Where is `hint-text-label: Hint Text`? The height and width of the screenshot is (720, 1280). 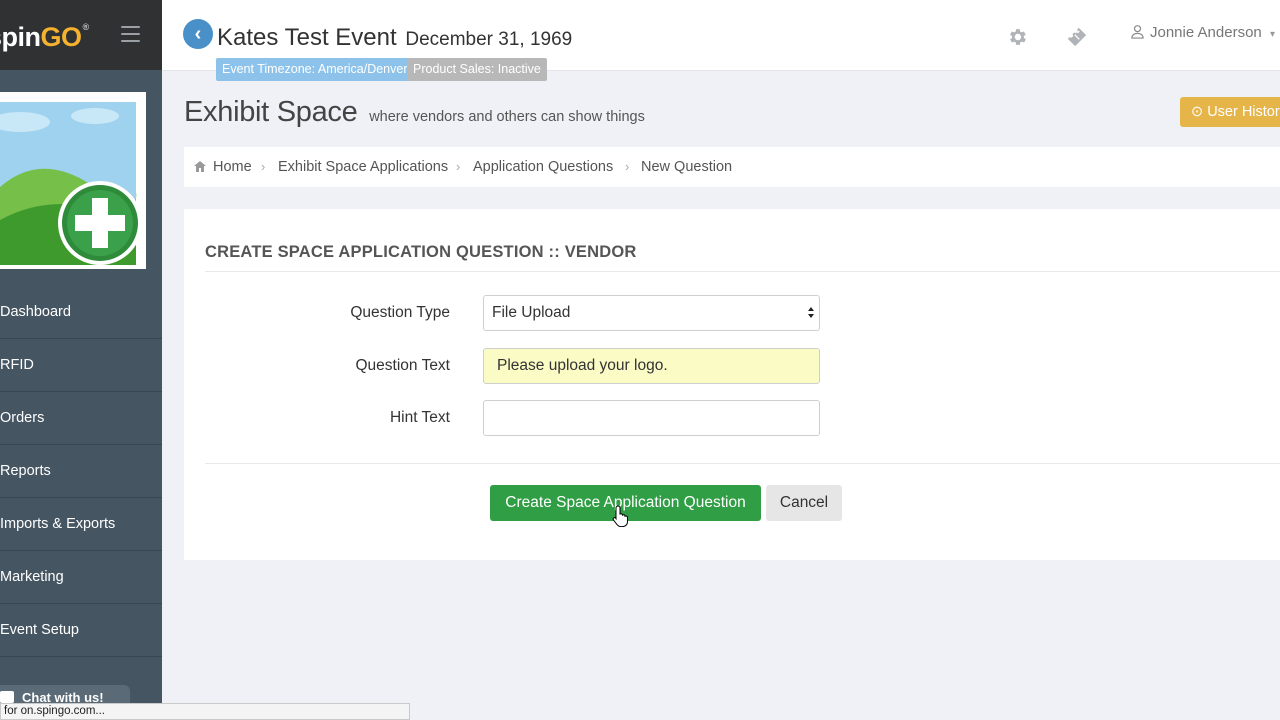
hint-text-label: Hint Text is located at coordinates (419, 417).